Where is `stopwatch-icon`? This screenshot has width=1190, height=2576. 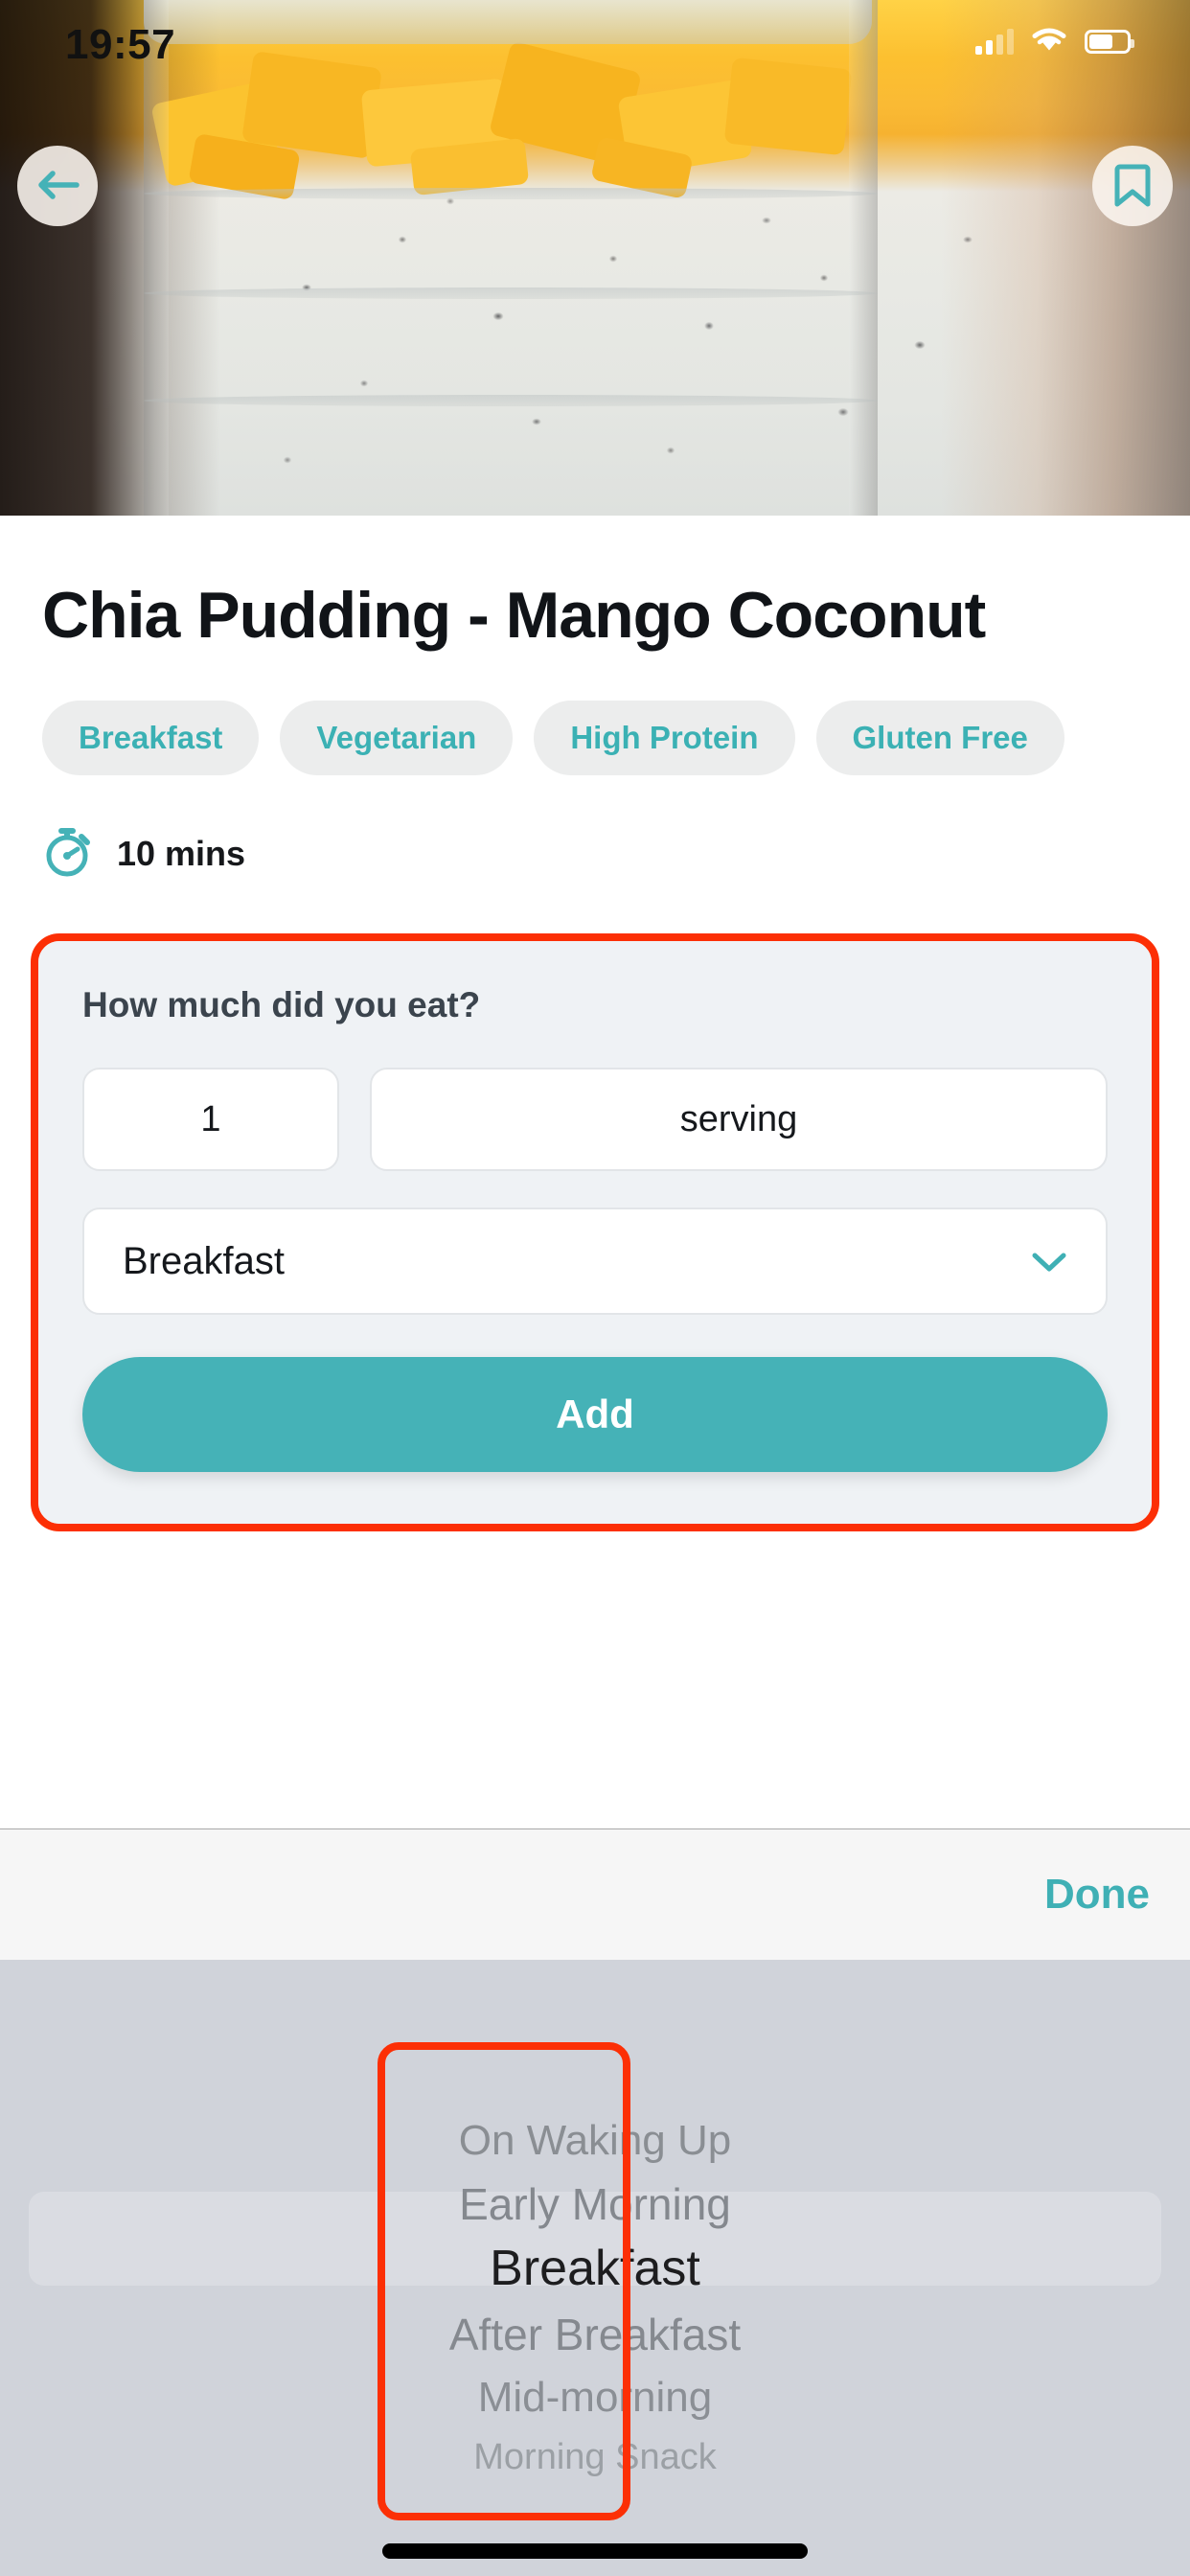
stopwatch-icon is located at coordinates (69, 853).